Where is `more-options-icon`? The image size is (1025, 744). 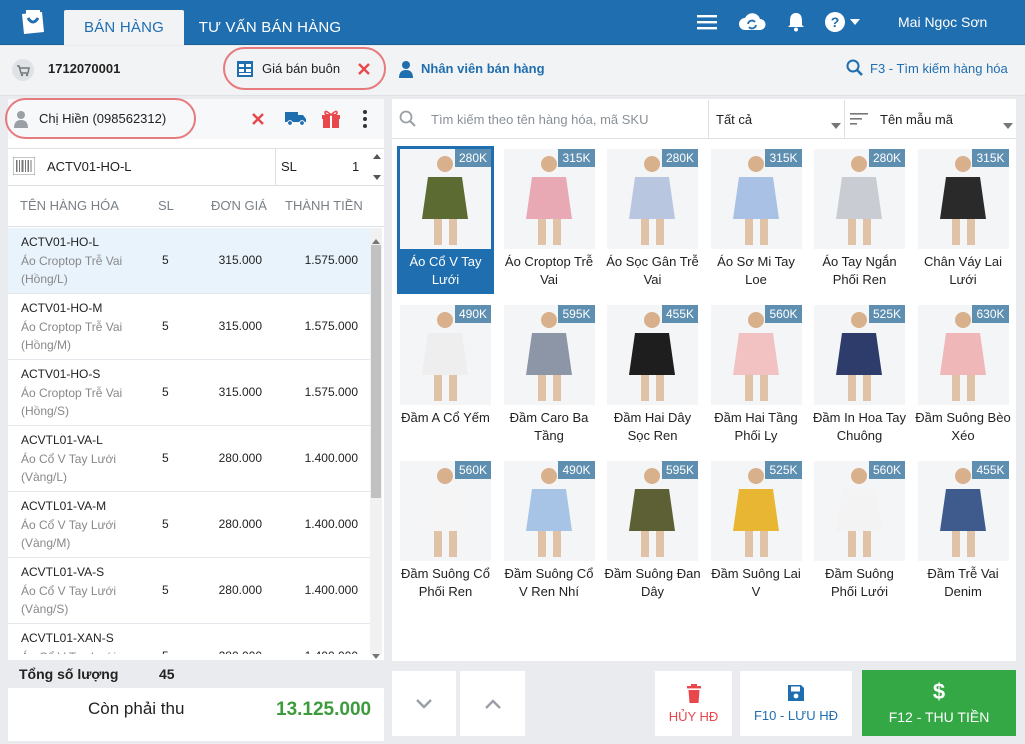
more-options-icon is located at coordinates (365, 121).